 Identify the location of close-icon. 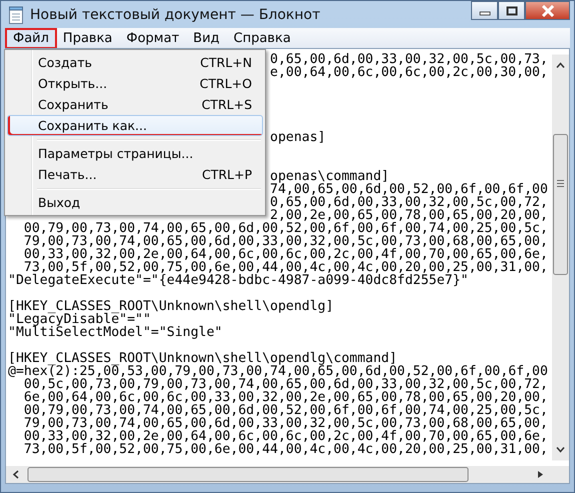
(547, 10).